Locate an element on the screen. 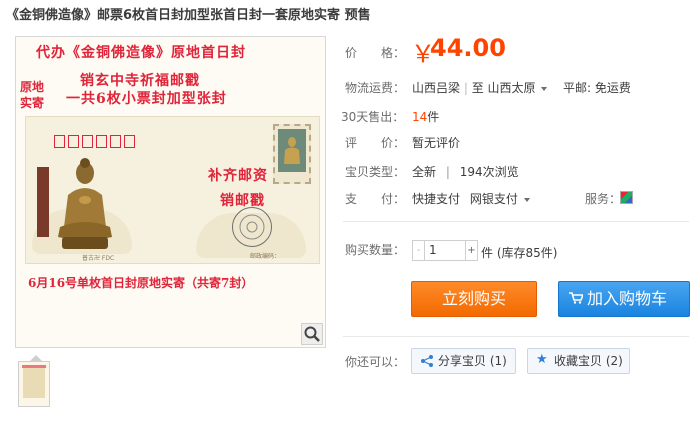 The width and height of the screenshot is (696, 427). social-label: 你还可以： is located at coordinates (375, 362).